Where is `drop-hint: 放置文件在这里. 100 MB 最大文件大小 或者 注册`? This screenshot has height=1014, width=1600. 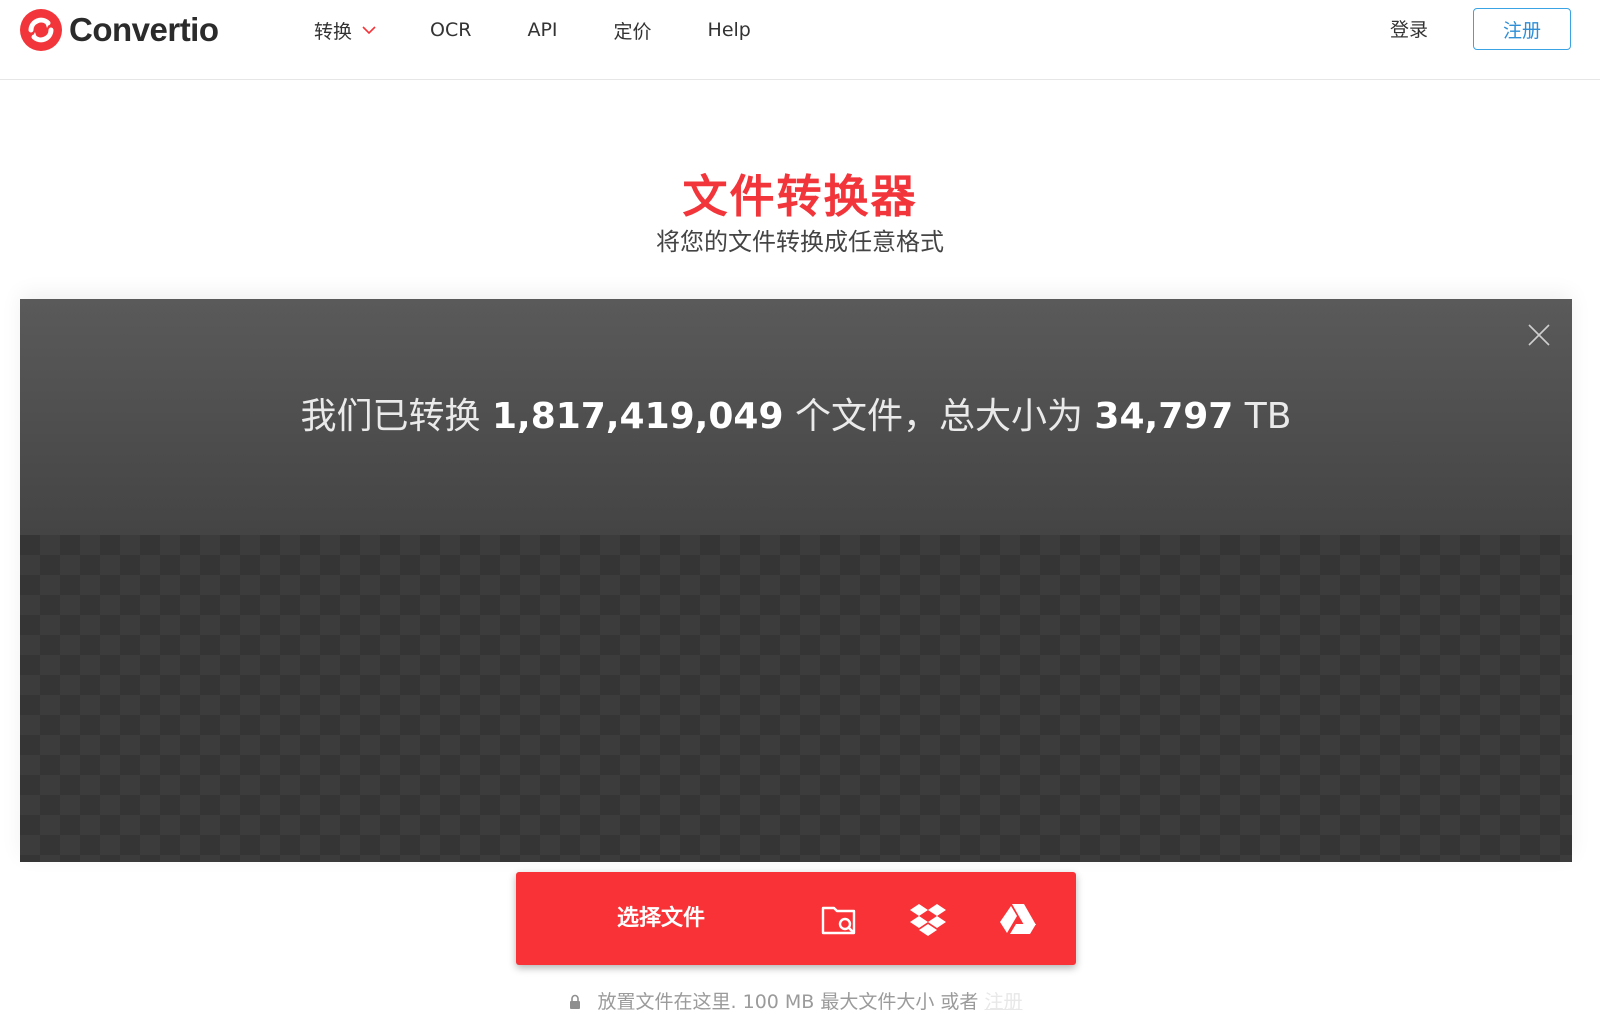 drop-hint: 放置文件在这里. 100 MB 最大文件大小 或者 注册 is located at coordinates (796, 1000).